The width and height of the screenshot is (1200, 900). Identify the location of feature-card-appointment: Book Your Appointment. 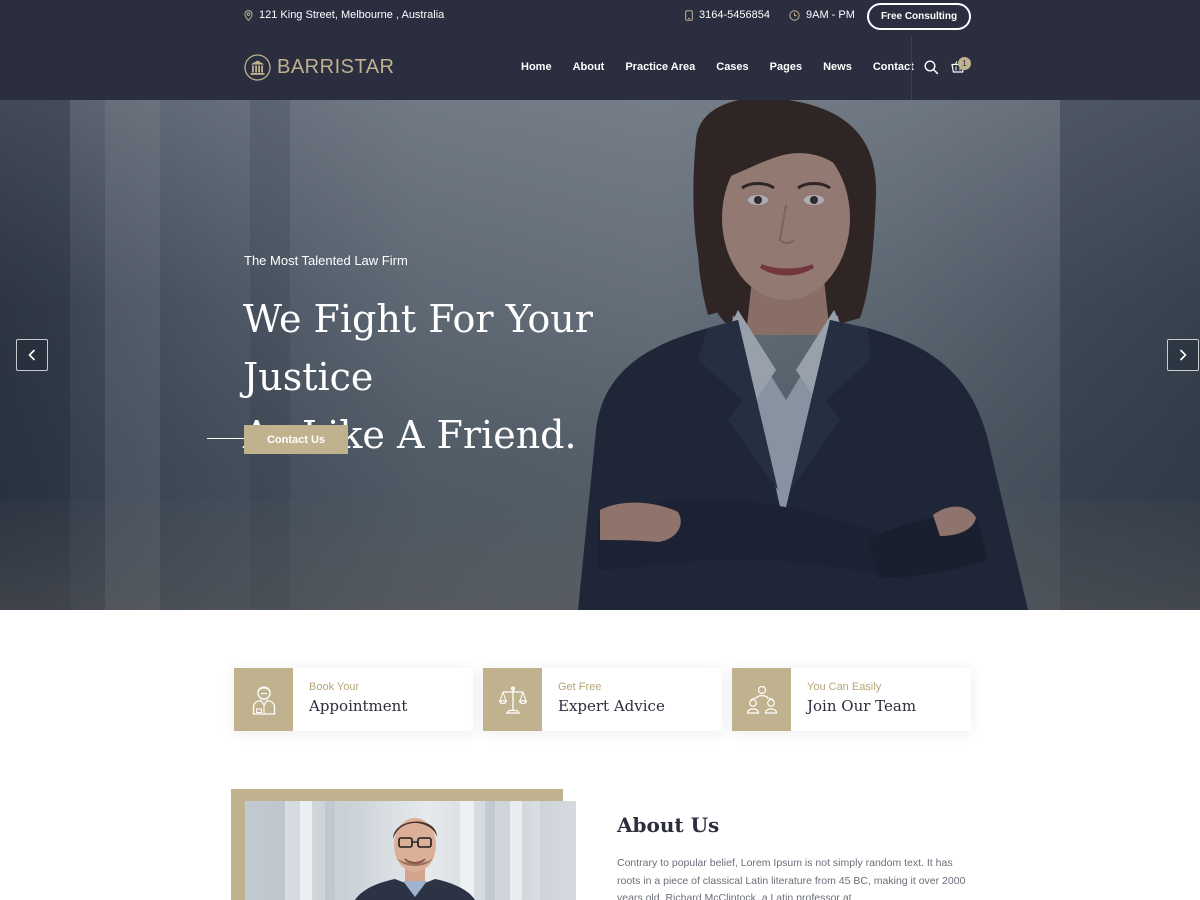
(353, 699).